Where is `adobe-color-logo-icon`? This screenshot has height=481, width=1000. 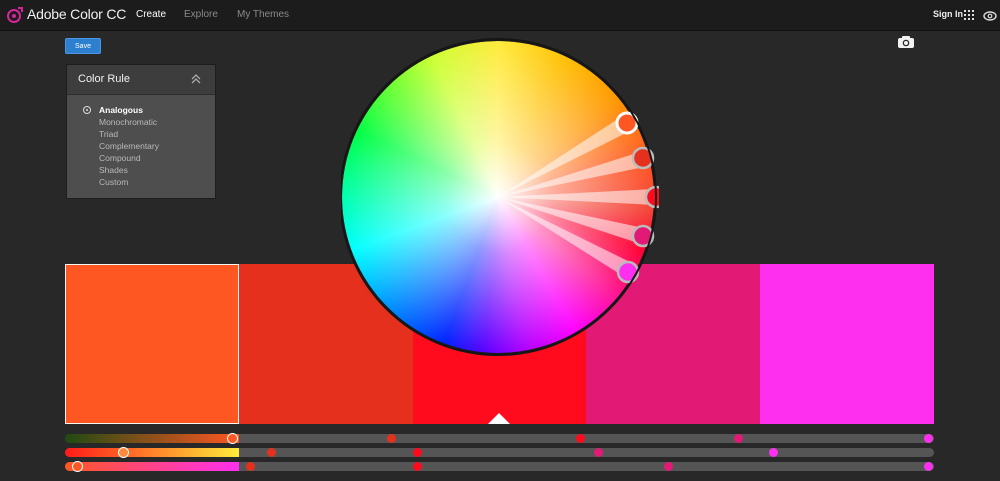
adobe-color-logo-icon is located at coordinates (15, 15).